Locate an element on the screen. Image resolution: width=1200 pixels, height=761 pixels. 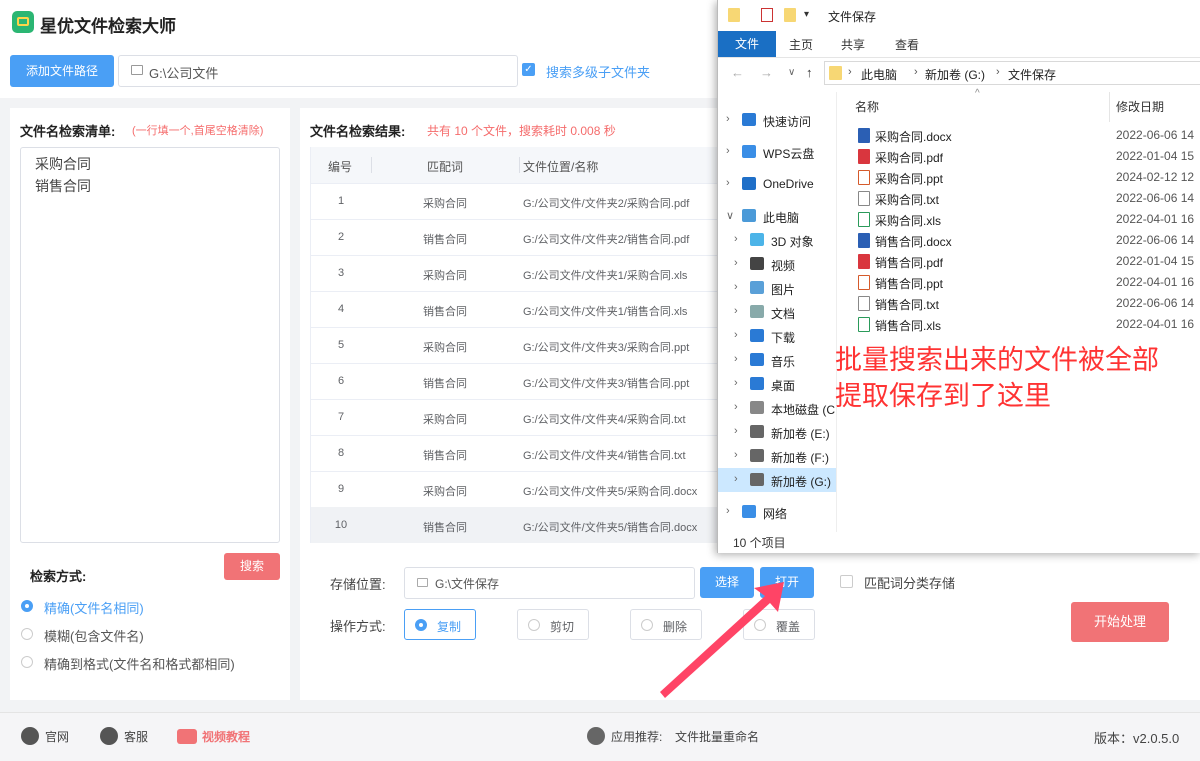
mode-radio-format is located at coordinates (27, 662).